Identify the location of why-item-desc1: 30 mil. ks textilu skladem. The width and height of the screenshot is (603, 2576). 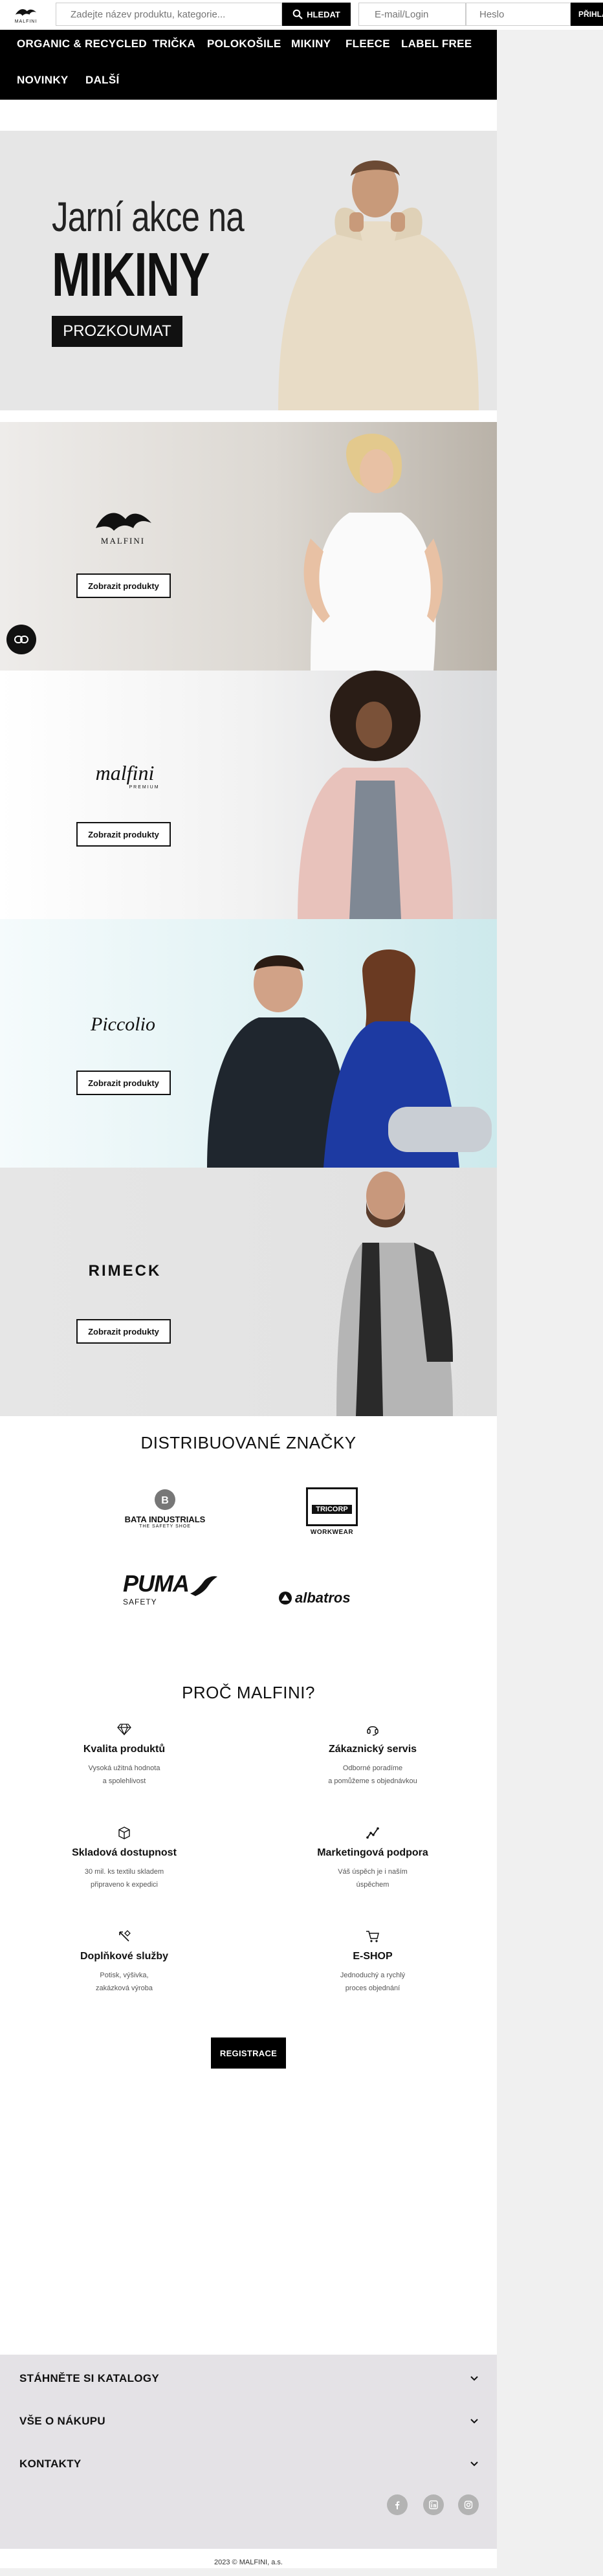
(124, 1872).